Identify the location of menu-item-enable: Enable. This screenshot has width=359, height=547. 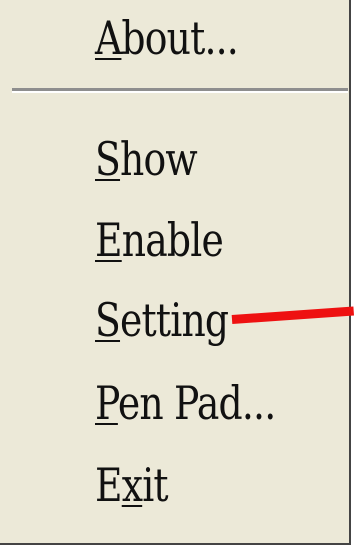
(159, 240).